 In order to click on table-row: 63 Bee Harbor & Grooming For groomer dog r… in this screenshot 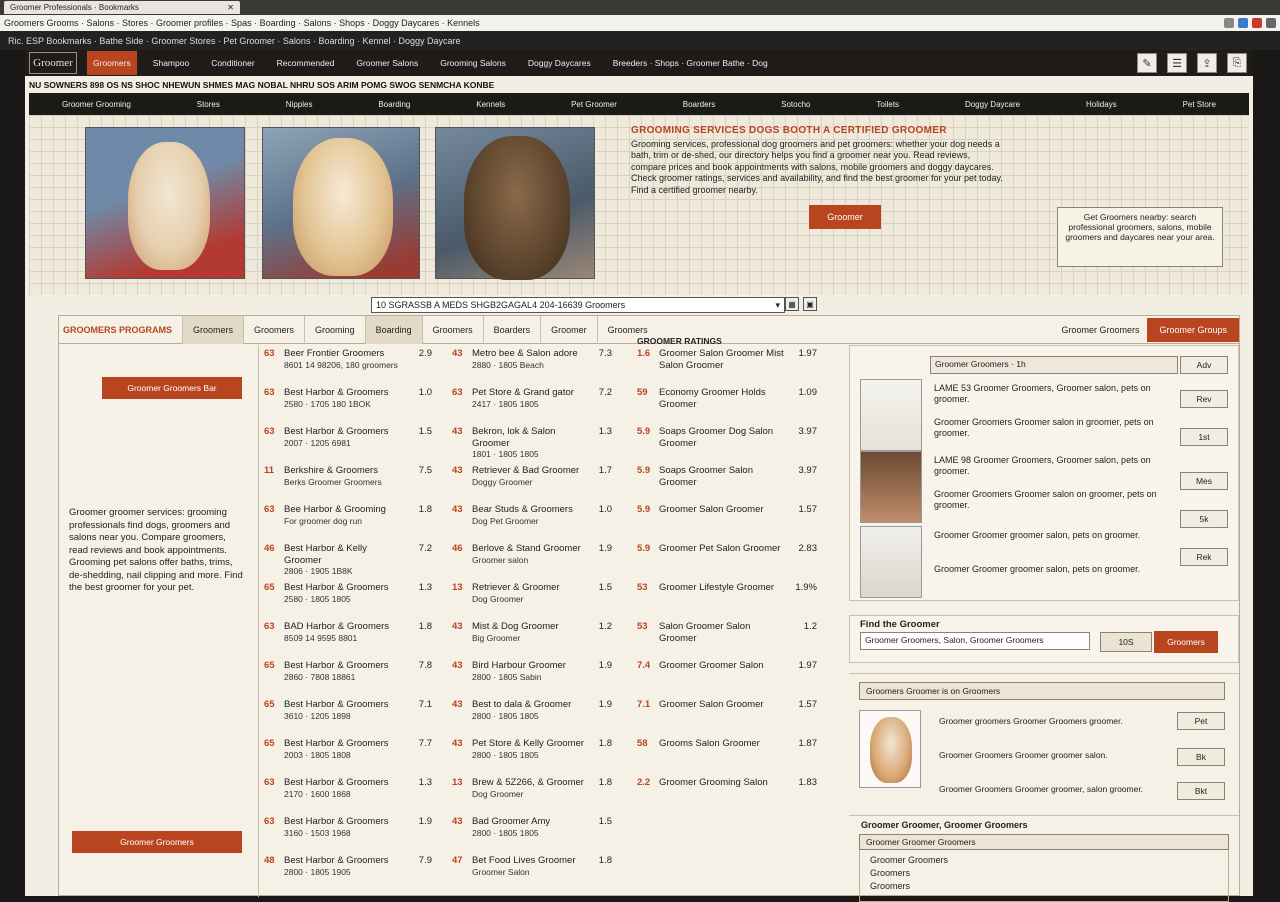, I will do `click(348, 523)`.